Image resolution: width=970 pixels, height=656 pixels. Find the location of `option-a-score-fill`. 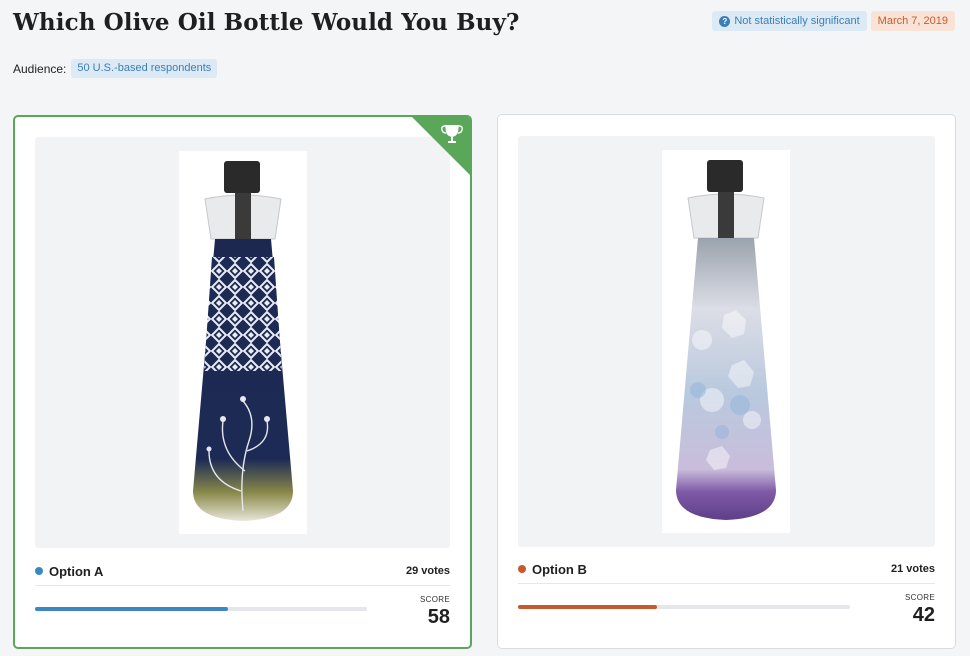

option-a-score-fill is located at coordinates (131, 609).